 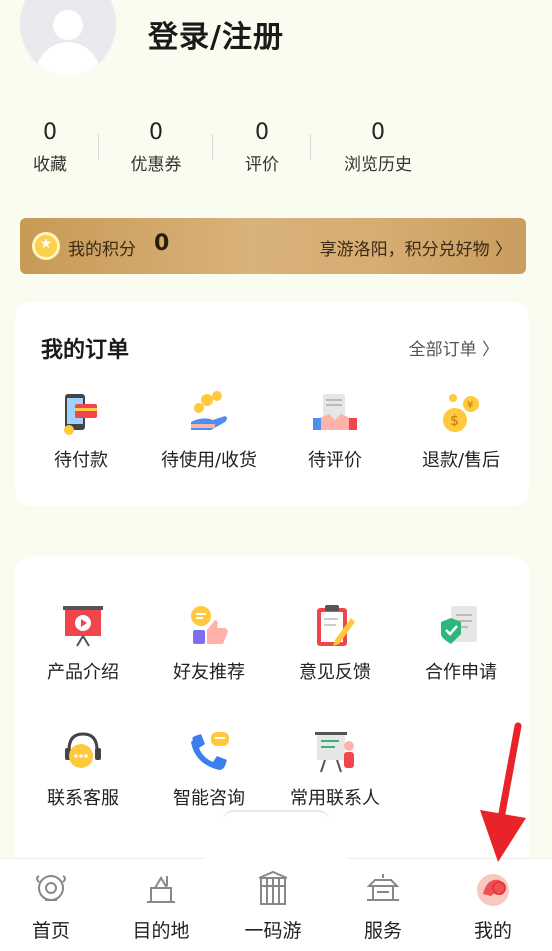 I want to click on cooperation-icon, so click(x=461, y=626).